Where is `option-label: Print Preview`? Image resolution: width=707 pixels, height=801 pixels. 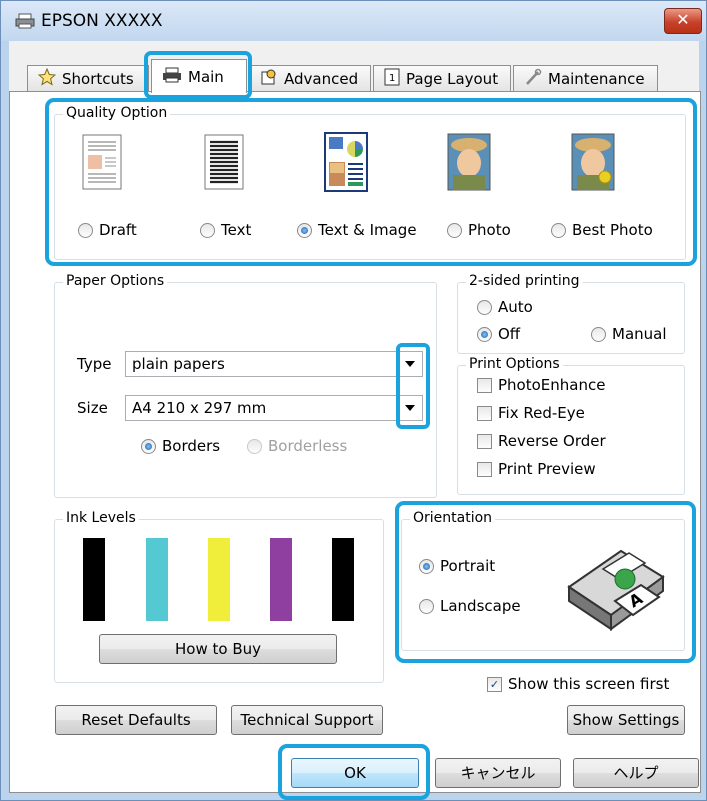 option-label: Print Preview is located at coordinates (547, 469).